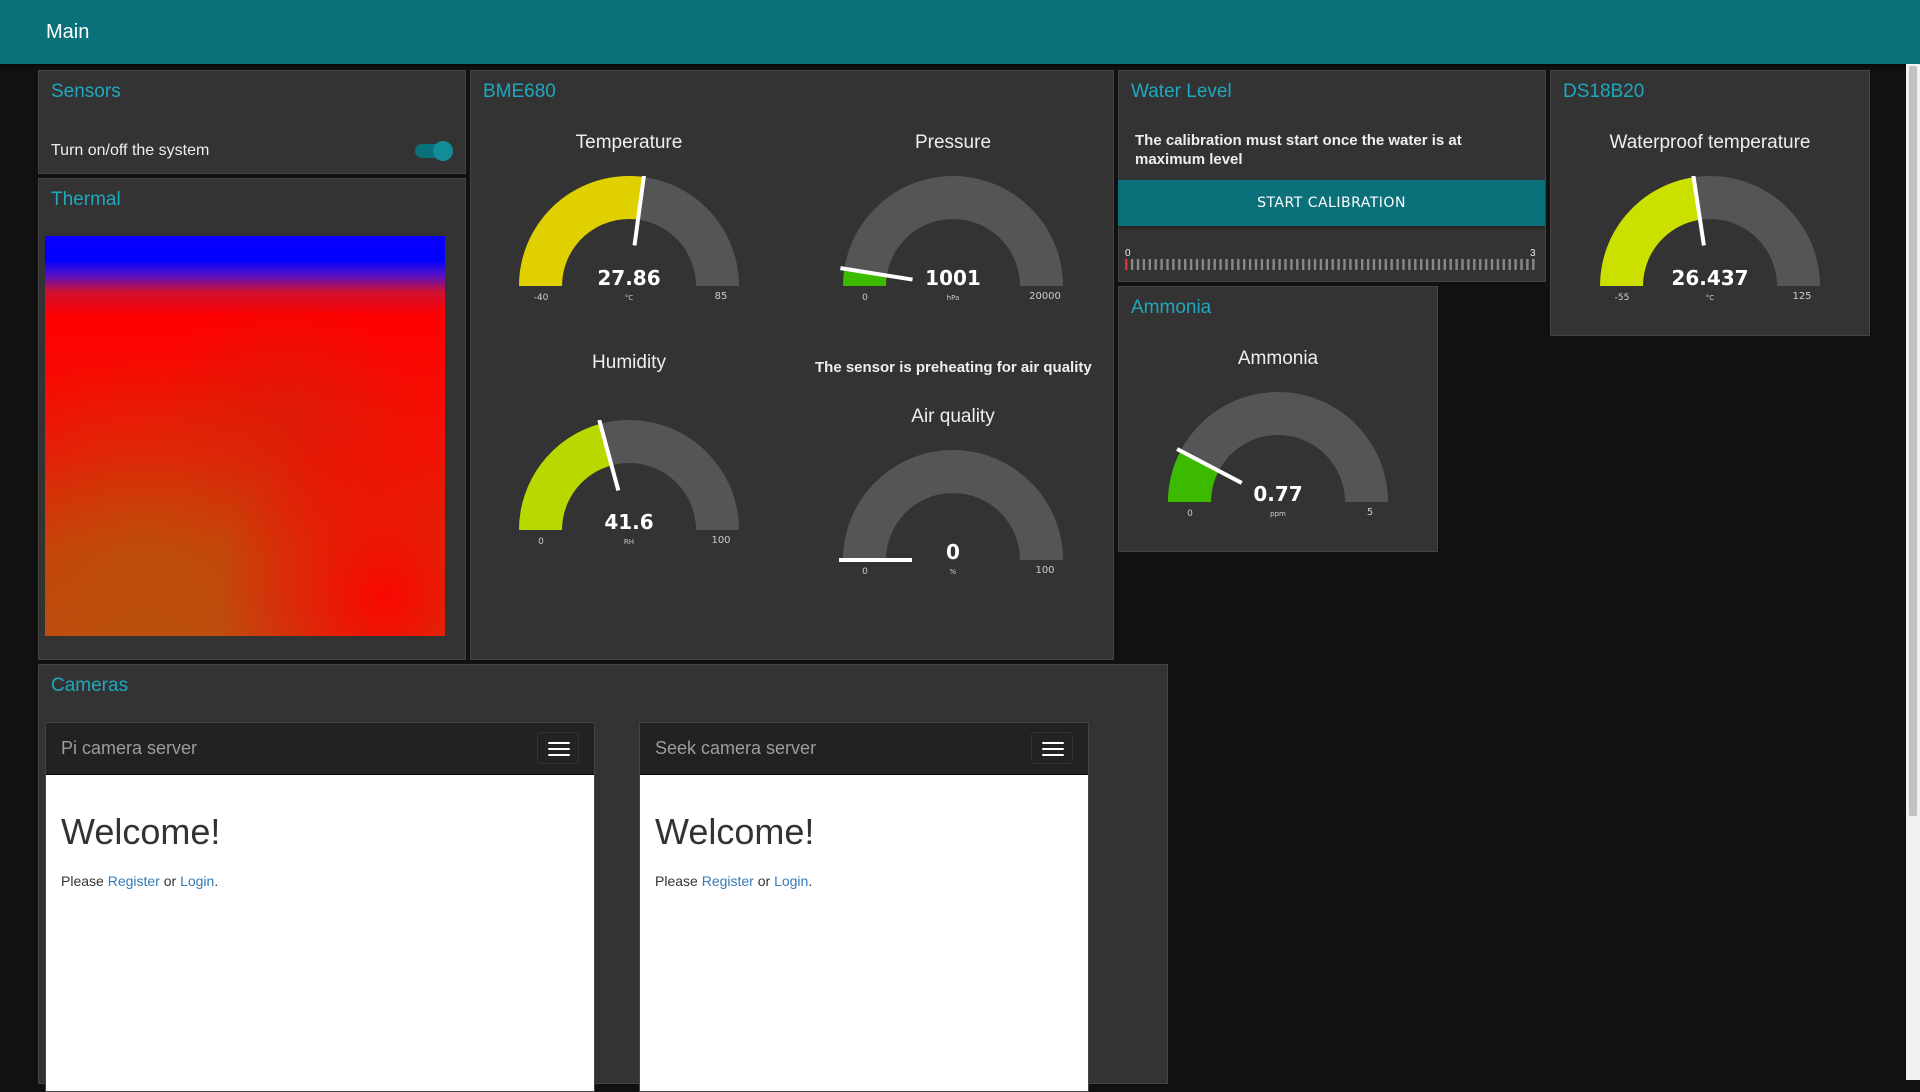 The image size is (1920, 1092). What do you see at coordinates (953, 416) in the screenshot?
I see `gauge-title: Air quality` at bounding box center [953, 416].